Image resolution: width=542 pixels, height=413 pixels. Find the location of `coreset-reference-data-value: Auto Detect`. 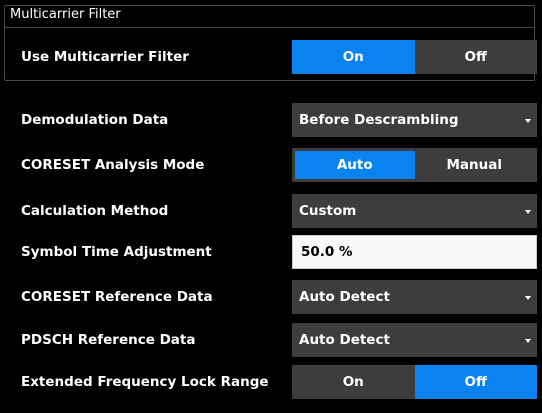

coreset-reference-data-value: Auto Detect is located at coordinates (344, 297).